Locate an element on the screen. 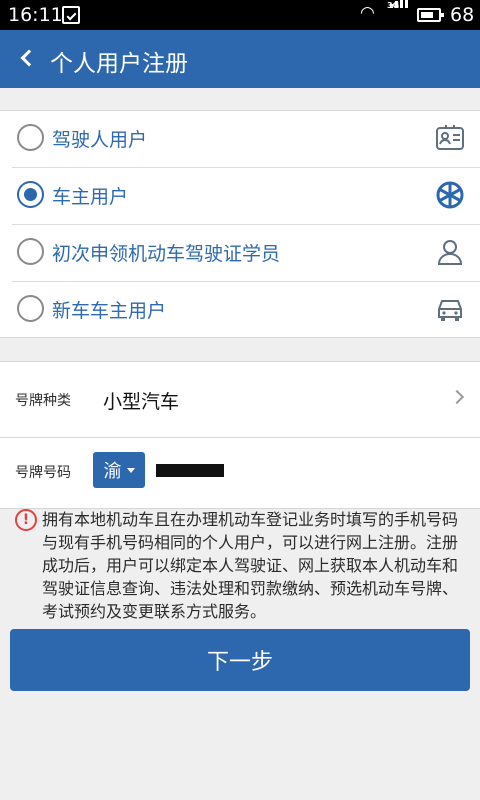  caret-down-icon is located at coordinates (130, 470).